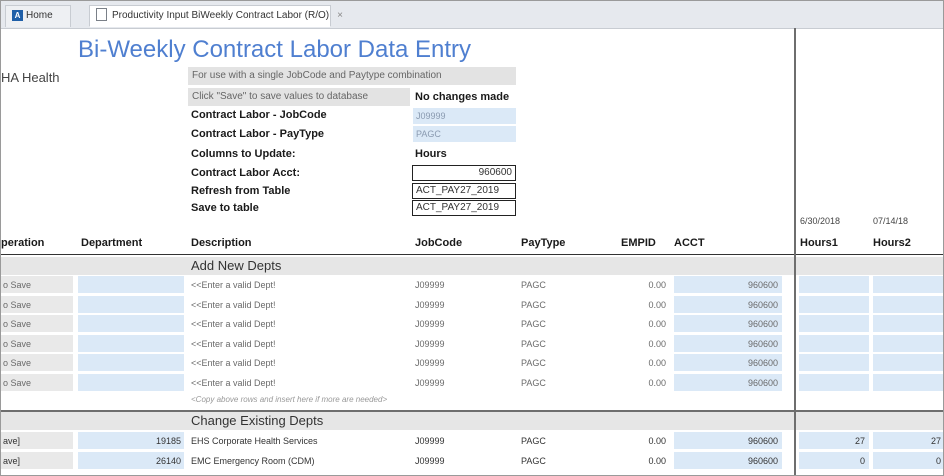 The width and height of the screenshot is (944, 476). Describe the element at coordinates (131, 440) in the screenshot. I see `department-cell: 19185` at that location.